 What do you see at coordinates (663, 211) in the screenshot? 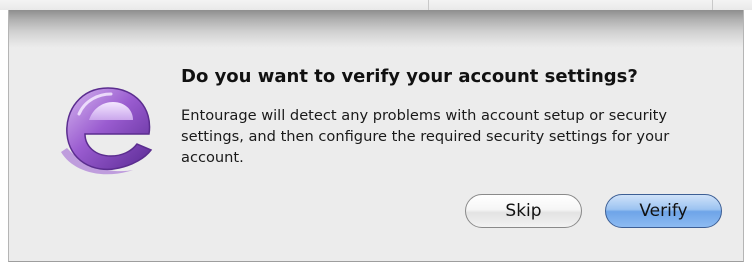
I see `verify-button: Verify` at bounding box center [663, 211].